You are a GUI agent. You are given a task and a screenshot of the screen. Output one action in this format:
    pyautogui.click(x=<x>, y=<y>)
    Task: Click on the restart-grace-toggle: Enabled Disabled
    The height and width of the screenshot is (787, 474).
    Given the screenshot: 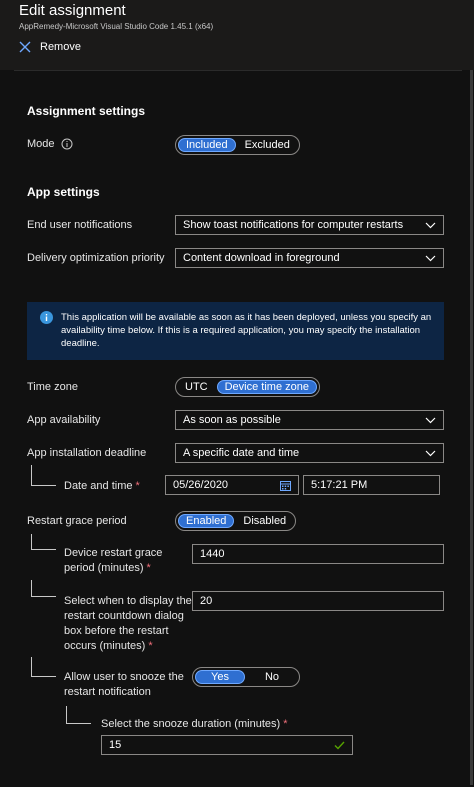 What is the action you would take?
    pyautogui.click(x=236, y=521)
    